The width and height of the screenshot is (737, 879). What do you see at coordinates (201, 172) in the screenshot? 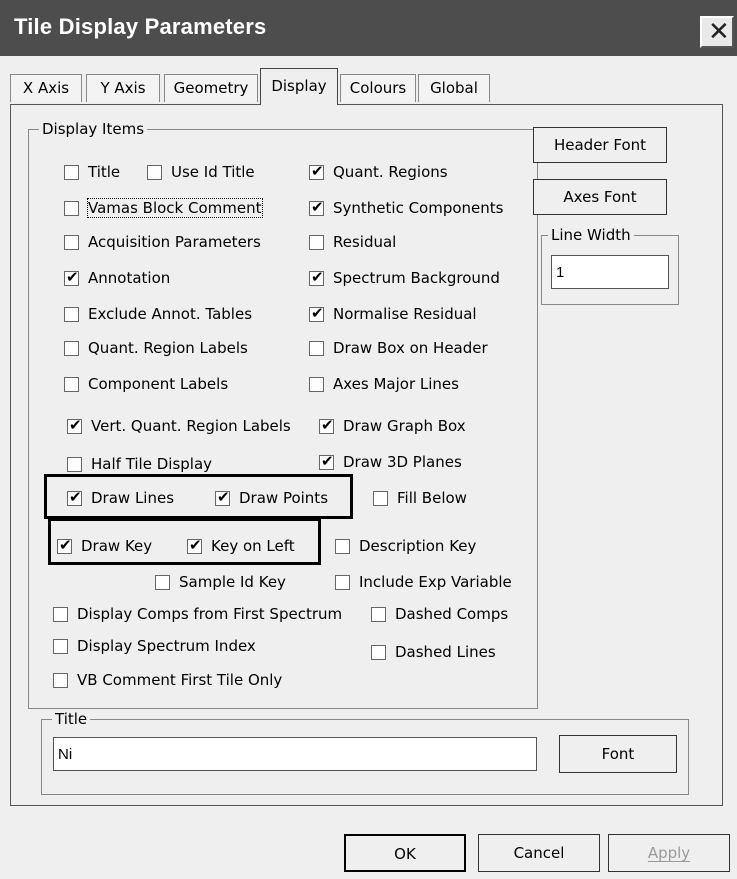
I see `checkbox-use-id-title: Use Id Title` at bounding box center [201, 172].